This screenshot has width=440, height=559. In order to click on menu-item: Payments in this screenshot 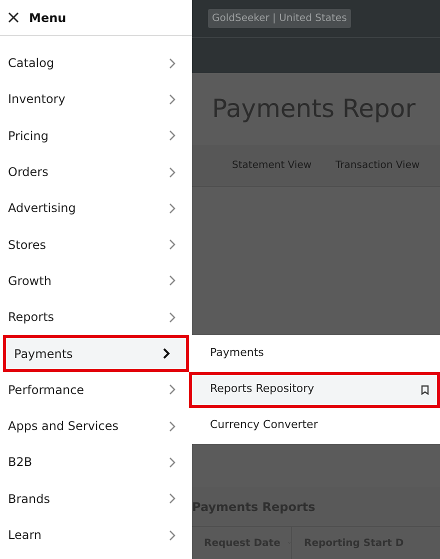, I will do `click(96, 353)`.